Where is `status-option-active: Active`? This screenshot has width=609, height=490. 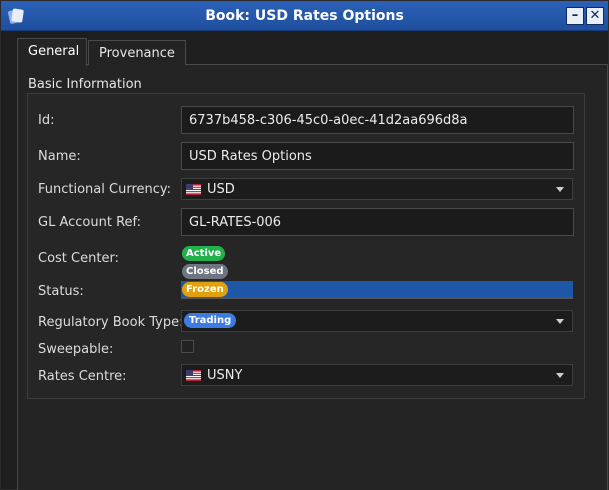
status-option-active: Active is located at coordinates (204, 253).